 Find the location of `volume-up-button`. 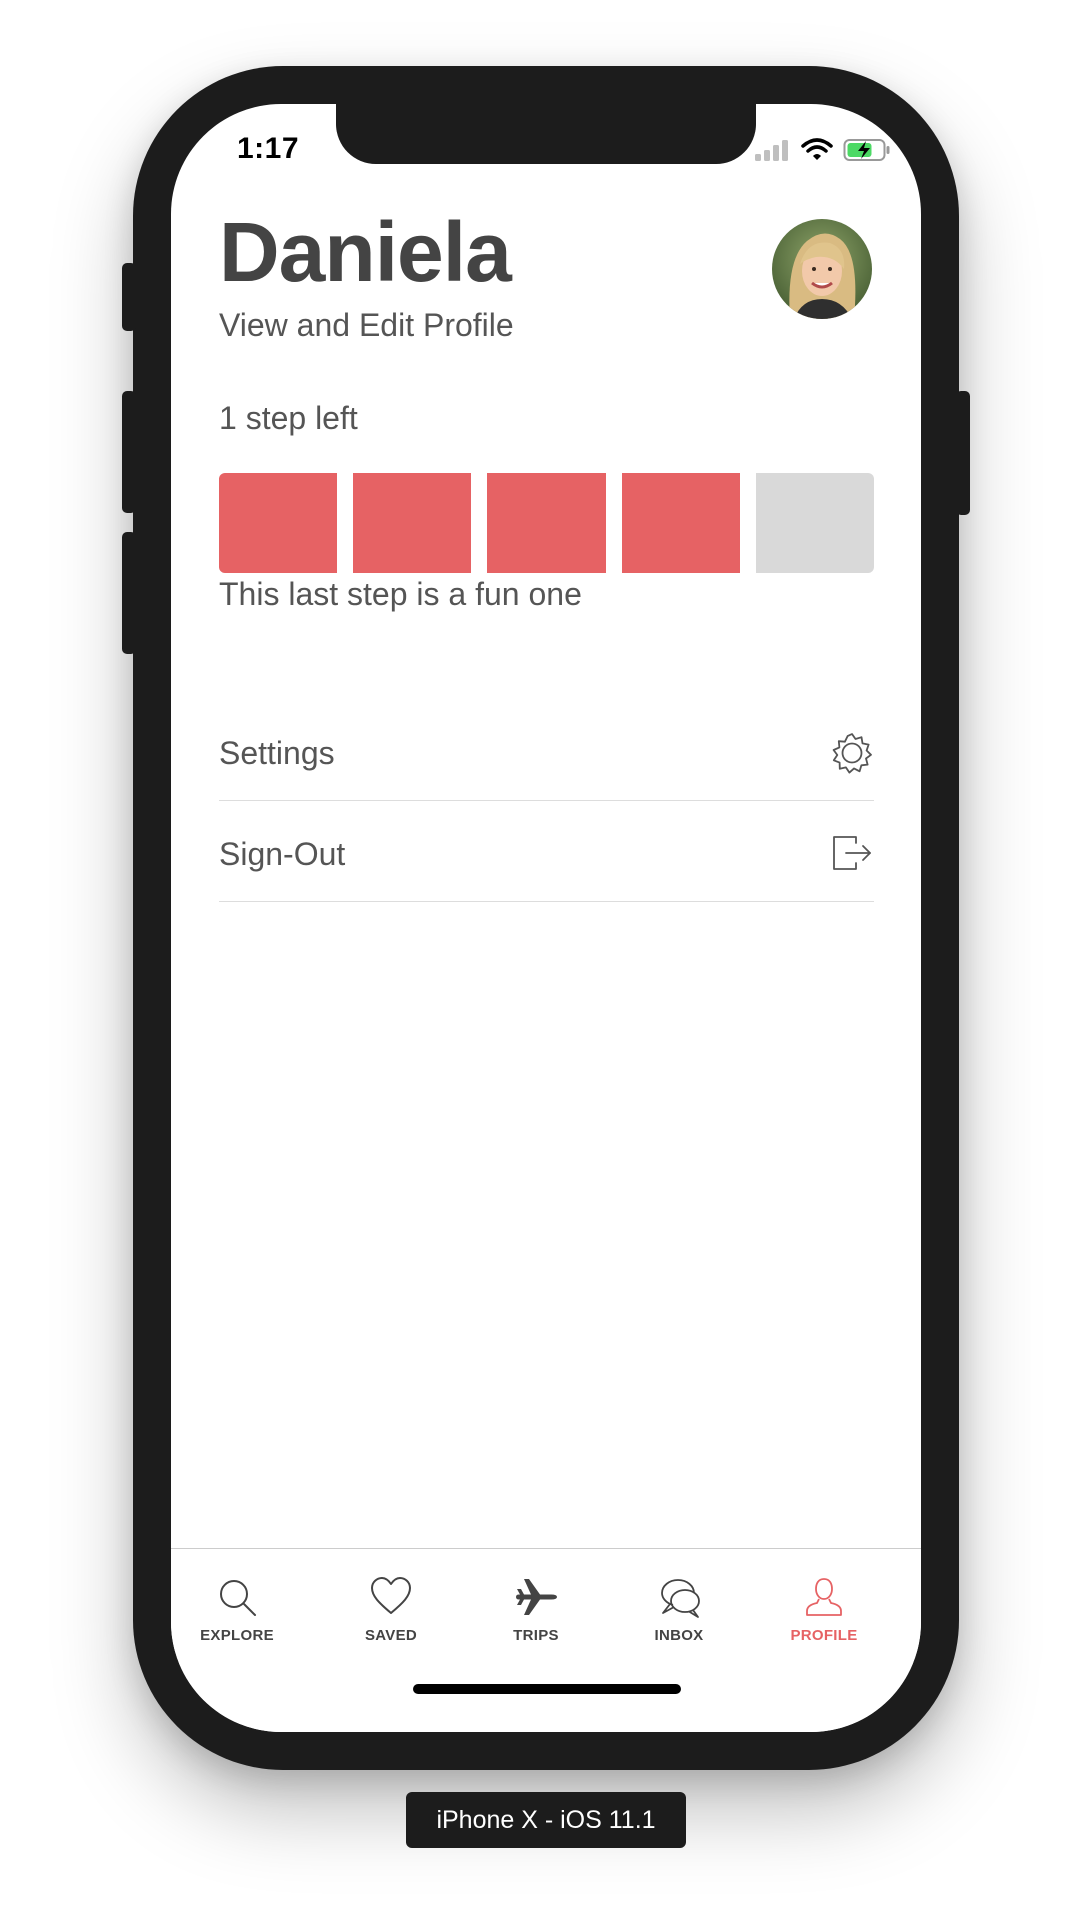

volume-up-button is located at coordinates (129, 452).